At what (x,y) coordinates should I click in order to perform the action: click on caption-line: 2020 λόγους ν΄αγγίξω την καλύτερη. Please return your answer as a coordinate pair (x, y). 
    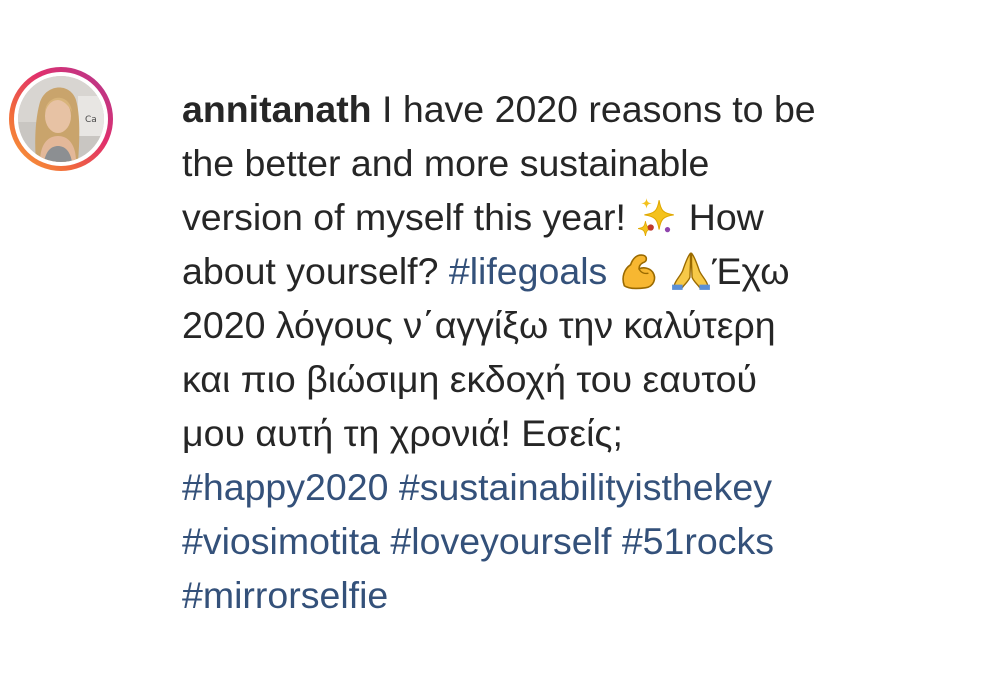
    Looking at the image, I should click on (582, 325).